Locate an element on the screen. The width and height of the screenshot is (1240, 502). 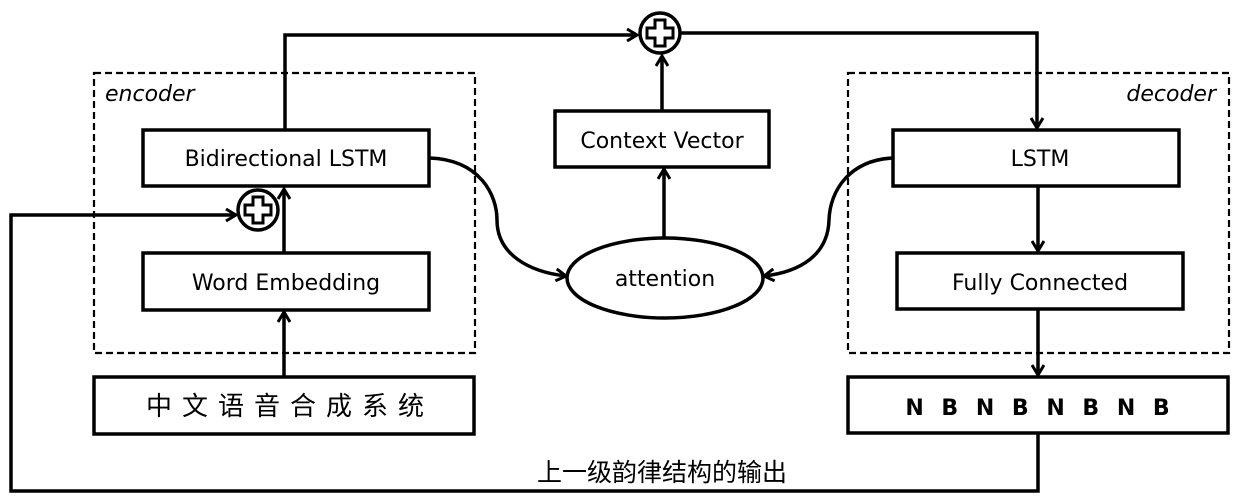
attention-node: attention is located at coordinates (665, 278).